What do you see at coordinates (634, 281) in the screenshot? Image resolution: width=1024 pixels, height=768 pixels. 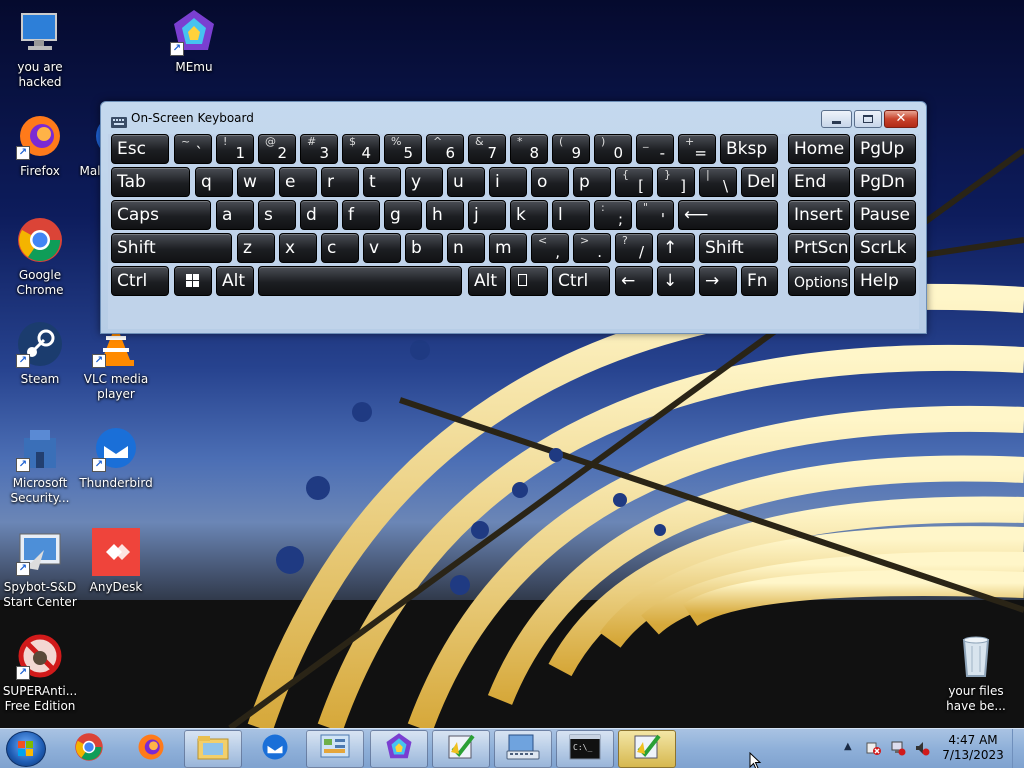 I see `key-symbol-4-7: ←` at bounding box center [634, 281].